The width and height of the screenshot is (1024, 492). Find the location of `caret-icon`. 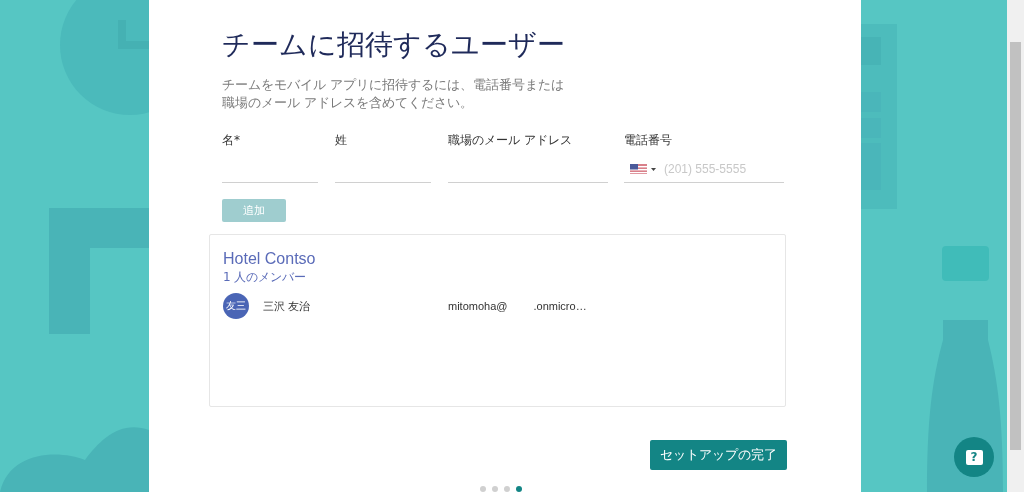

caret-icon is located at coordinates (653, 169).